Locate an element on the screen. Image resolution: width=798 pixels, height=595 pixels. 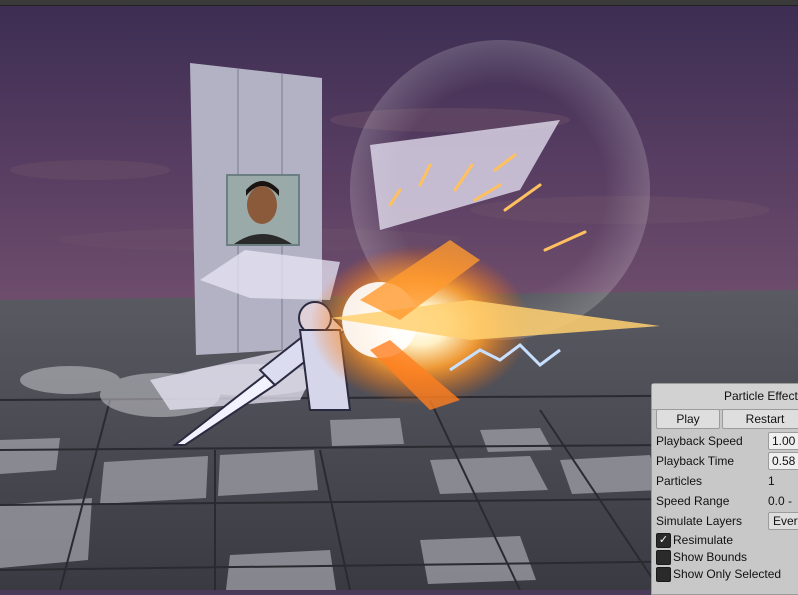
particles-label: Particles is located at coordinates (679, 481).